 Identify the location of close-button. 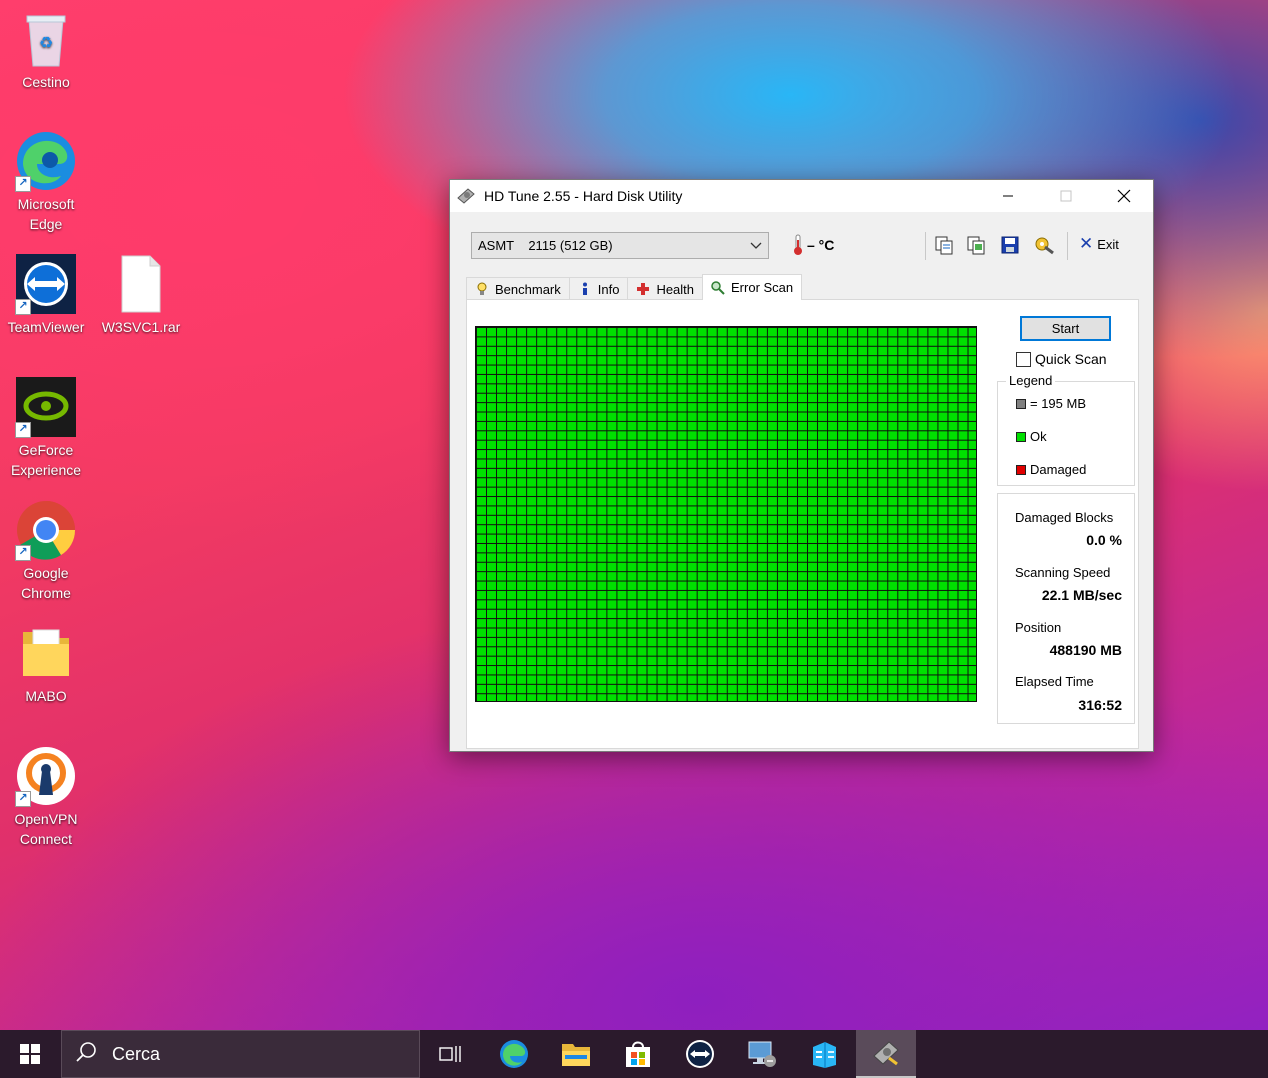
(1124, 196).